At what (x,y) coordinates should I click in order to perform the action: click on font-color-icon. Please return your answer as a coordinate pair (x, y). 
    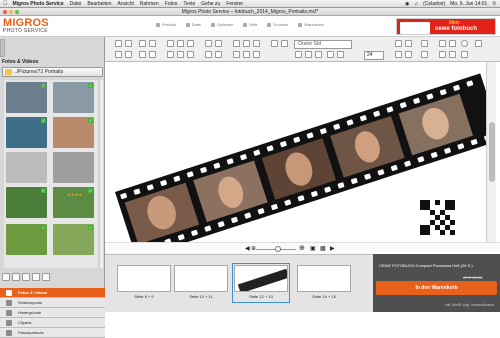
    Looking at the image, I should click on (274, 43).